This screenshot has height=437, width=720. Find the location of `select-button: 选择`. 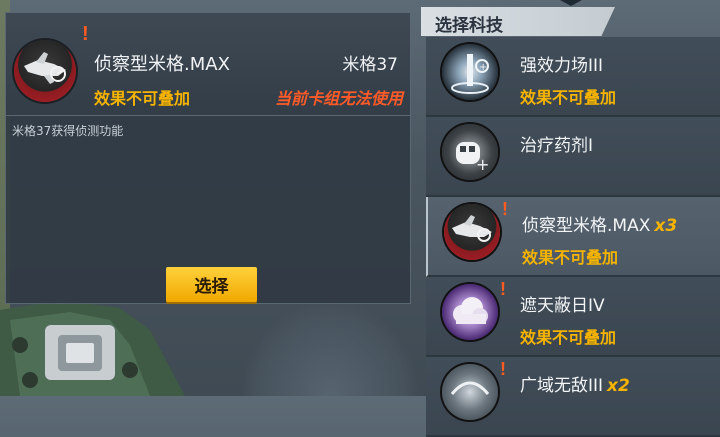

select-button: 选择 is located at coordinates (211, 284).